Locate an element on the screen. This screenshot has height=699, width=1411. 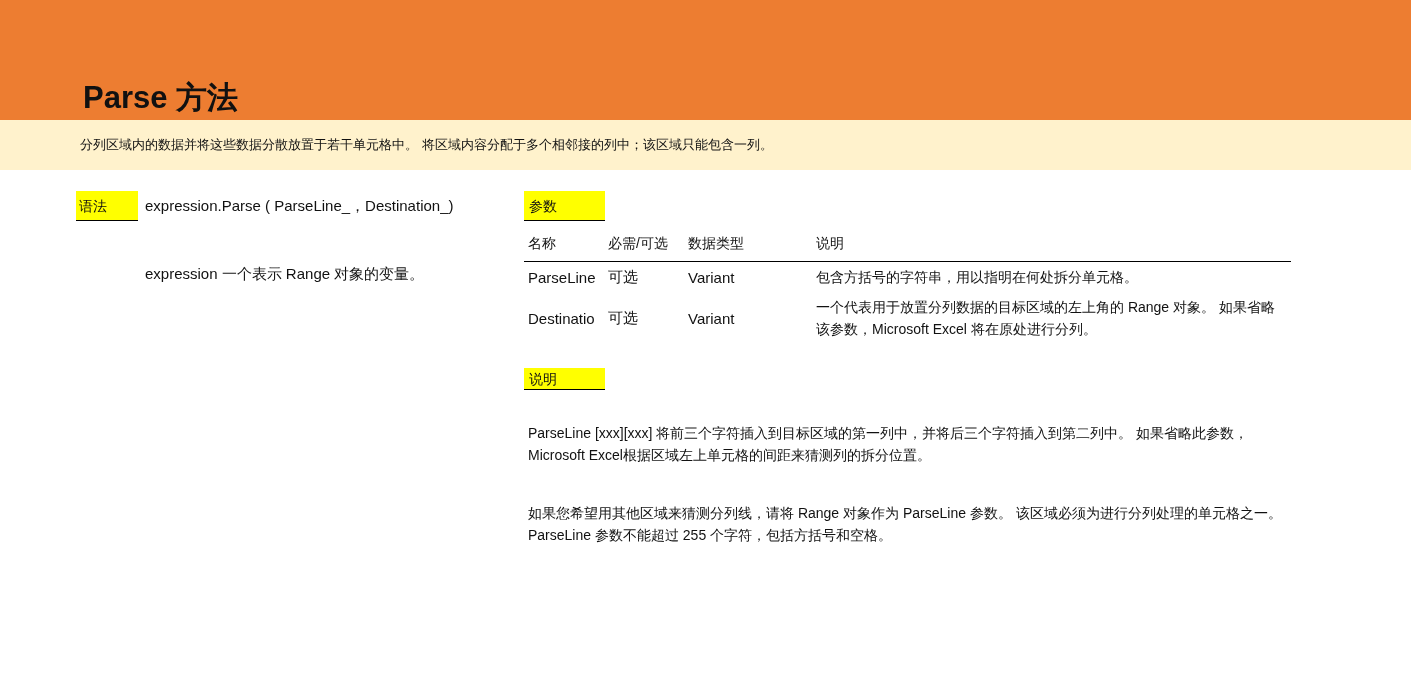
expression-note: expression 一个表示 Range 对象的变量。 is located at coordinates (285, 274).